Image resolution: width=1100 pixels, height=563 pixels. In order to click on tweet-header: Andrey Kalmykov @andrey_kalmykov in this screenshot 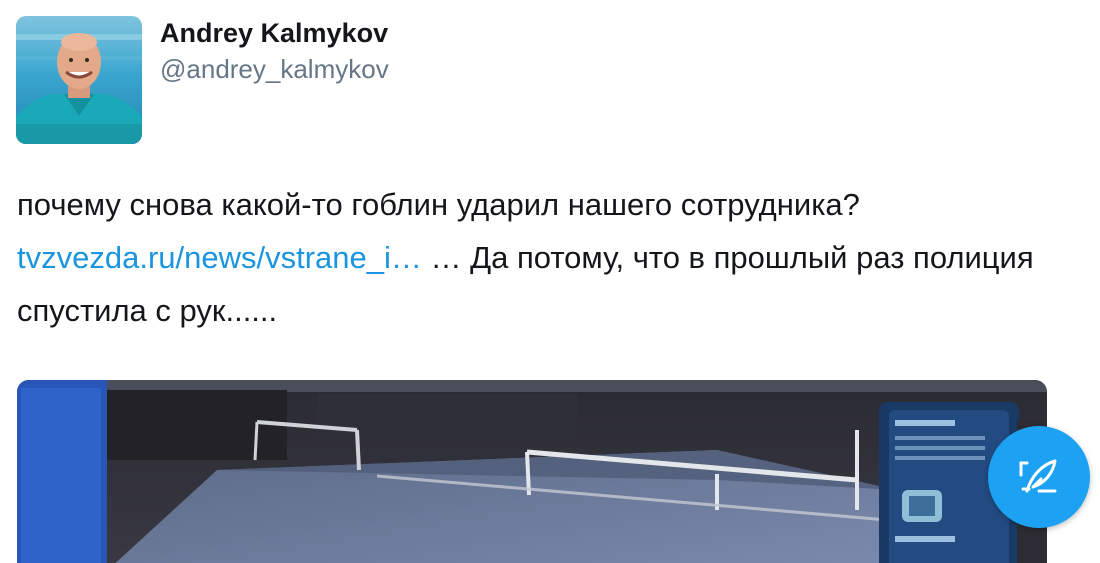, I will do `click(202, 80)`.